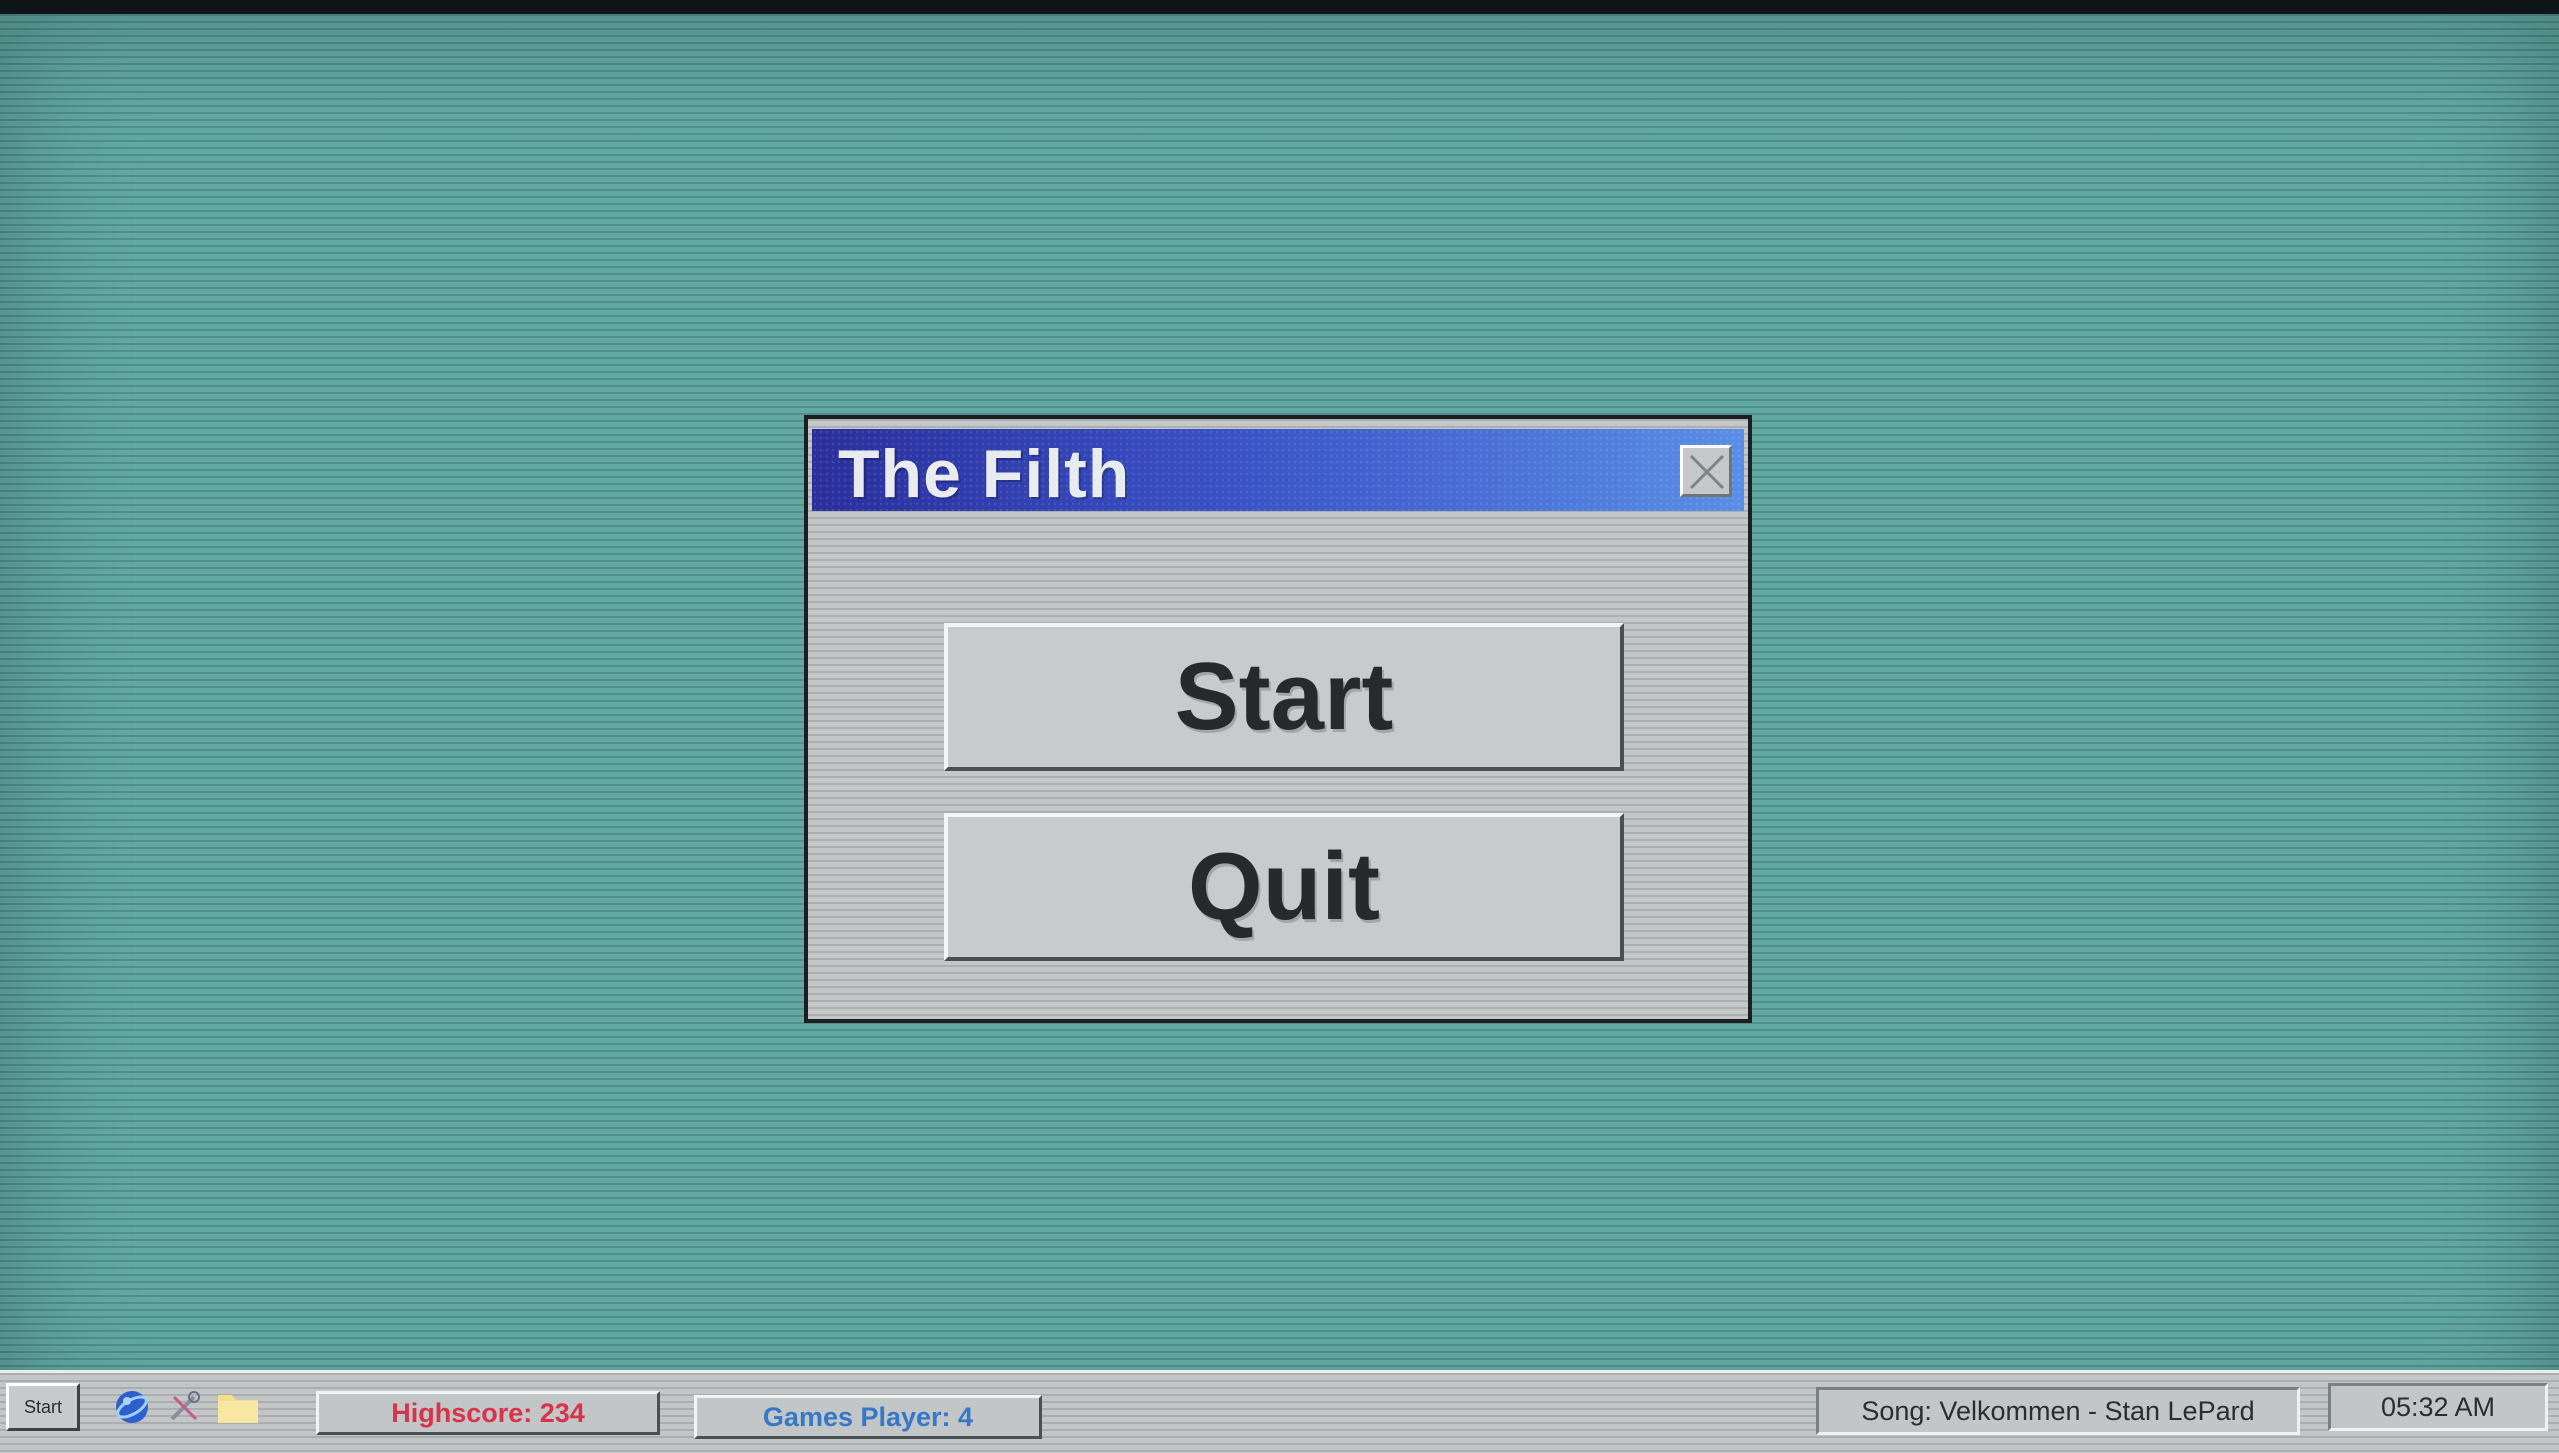 Image resolution: width=2559 pixels, height=1453 pixels. What do you see at coordinates (2438, 1407) in the screenshot?
I see `clock-display: 05:32 AM` at bounding box center [2438, 1407].